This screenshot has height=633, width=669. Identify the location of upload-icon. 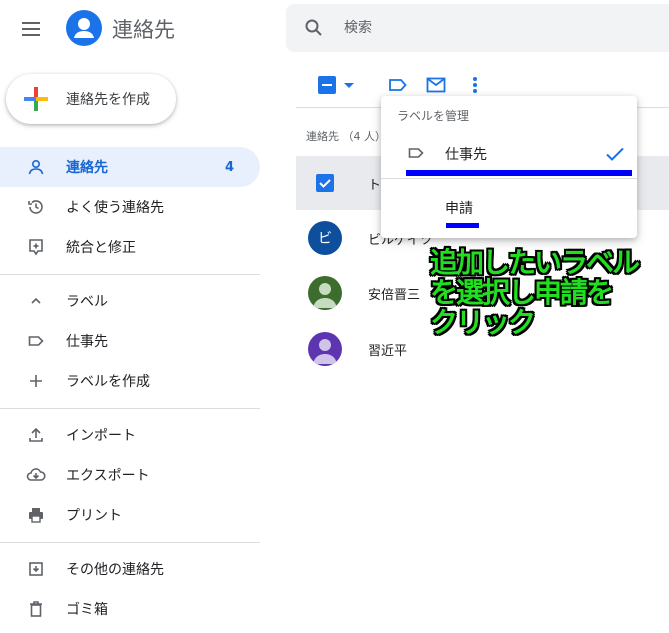
(36, 435).